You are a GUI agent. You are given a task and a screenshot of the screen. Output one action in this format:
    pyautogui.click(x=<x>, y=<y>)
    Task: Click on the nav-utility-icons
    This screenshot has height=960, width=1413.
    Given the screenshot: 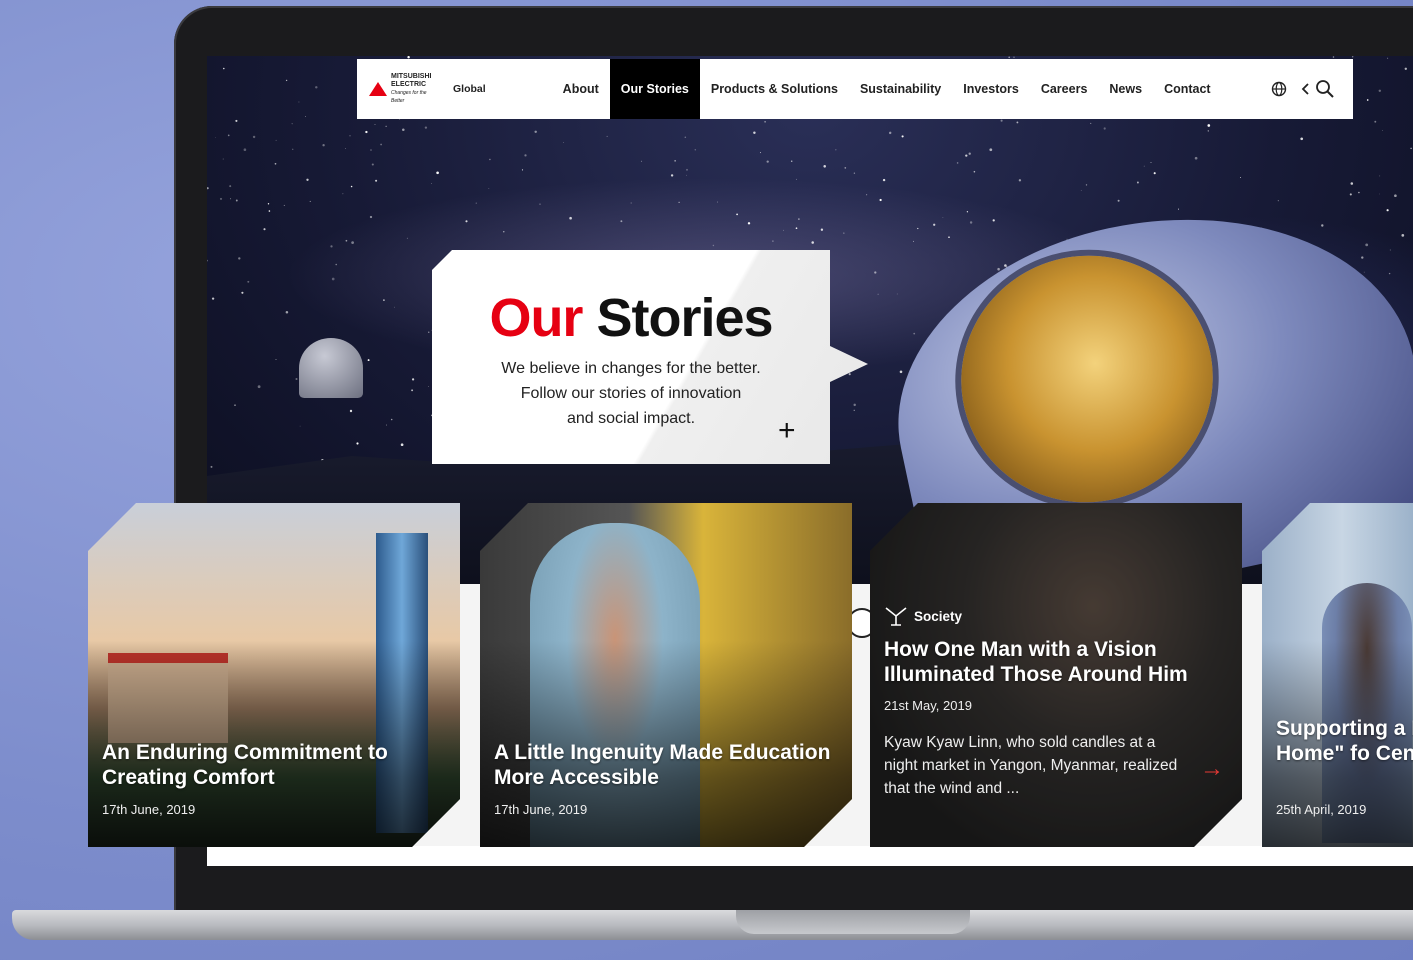 What is the action you would take?
    pyautogui.click(x=1303, y=89)
    